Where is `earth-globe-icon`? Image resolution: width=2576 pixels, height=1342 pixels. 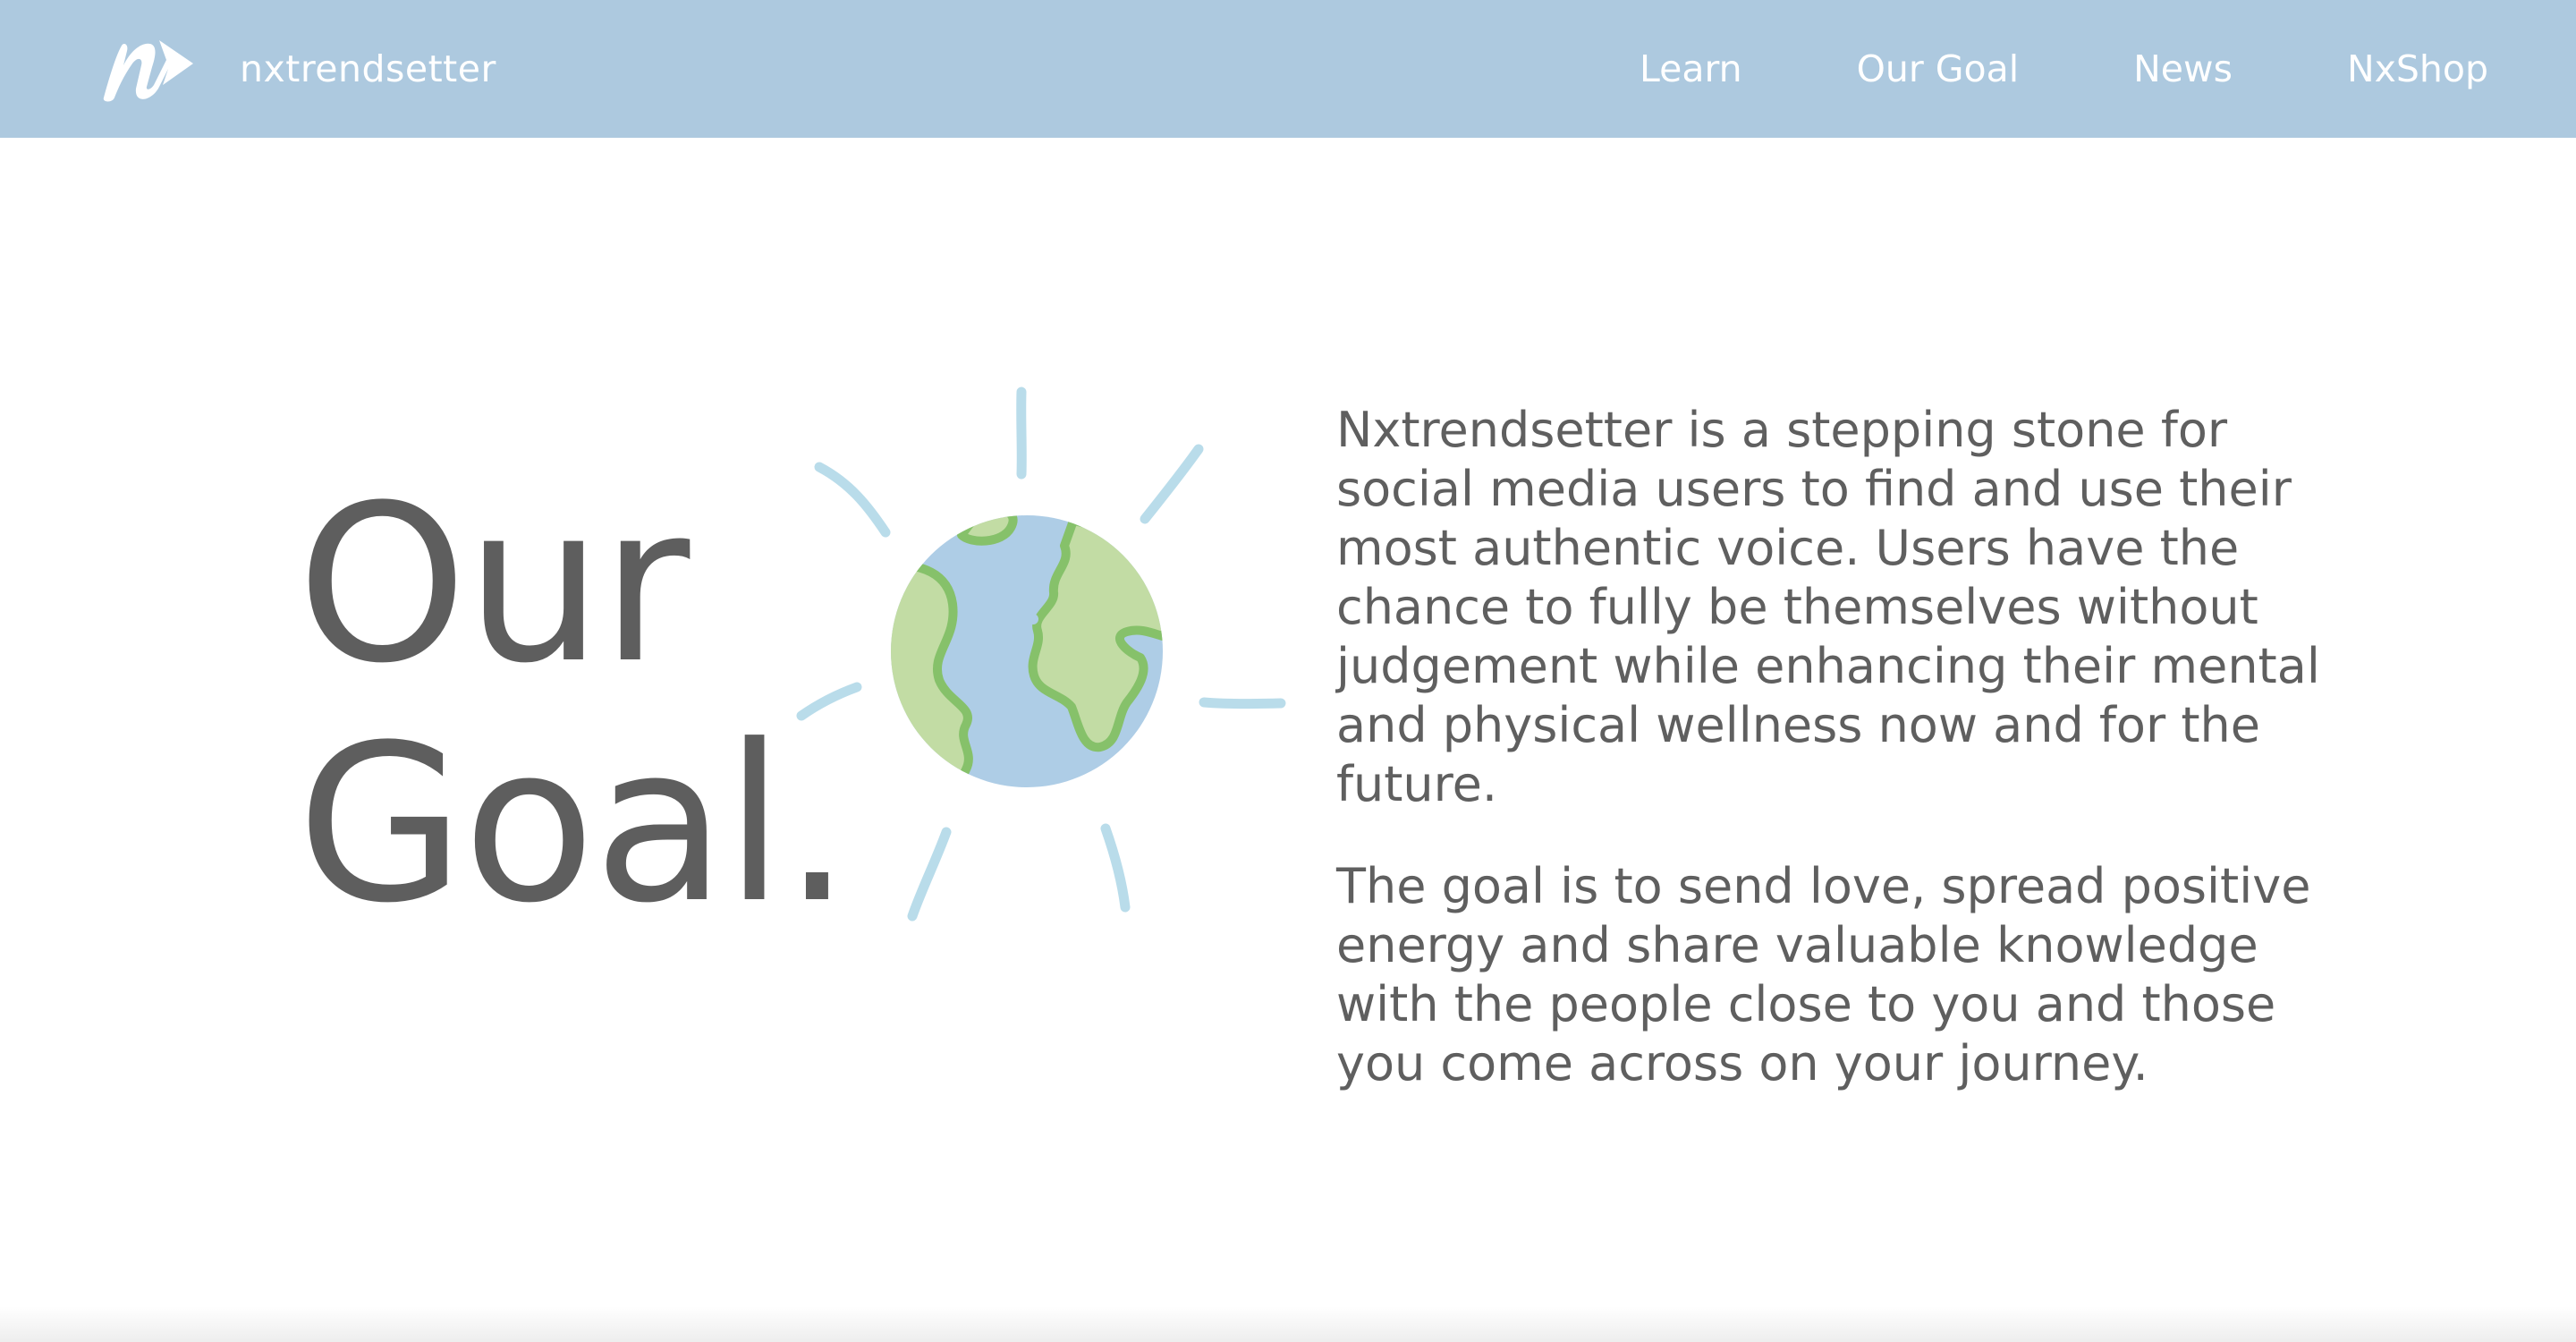 earth-globe-icon is located at coordinates (1041, 654).